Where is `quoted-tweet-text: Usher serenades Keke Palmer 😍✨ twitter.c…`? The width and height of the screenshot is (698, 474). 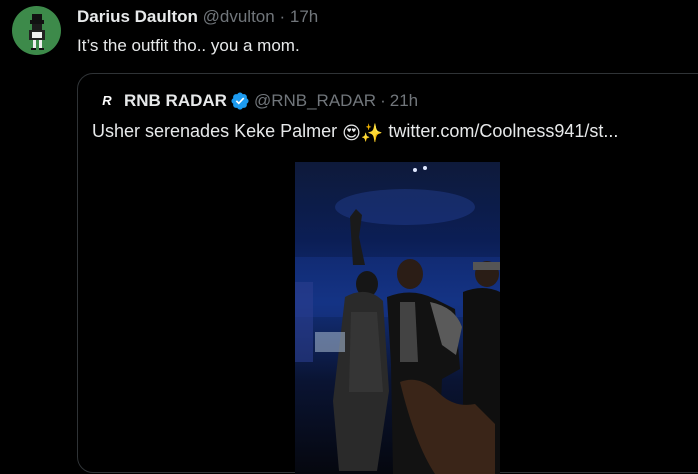 quoted-tweet-text: Usher serenades Keke Palmer 😍✨ twitter.c… is located at coordinates (355, 132).